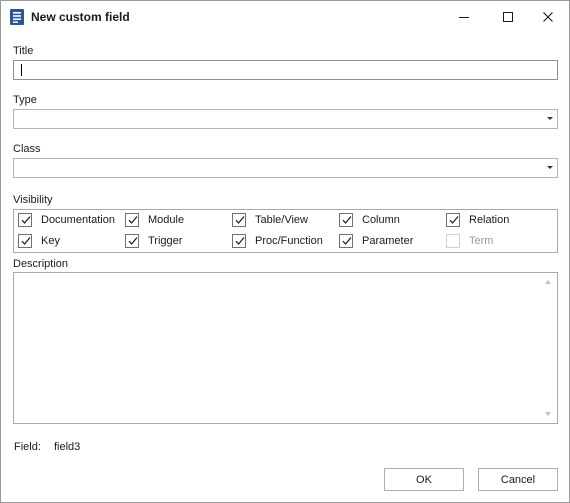  What do you see at coordinates (25, 100) in the screenshot?
I see `type-label: Type` at bounding box center [25, 100].